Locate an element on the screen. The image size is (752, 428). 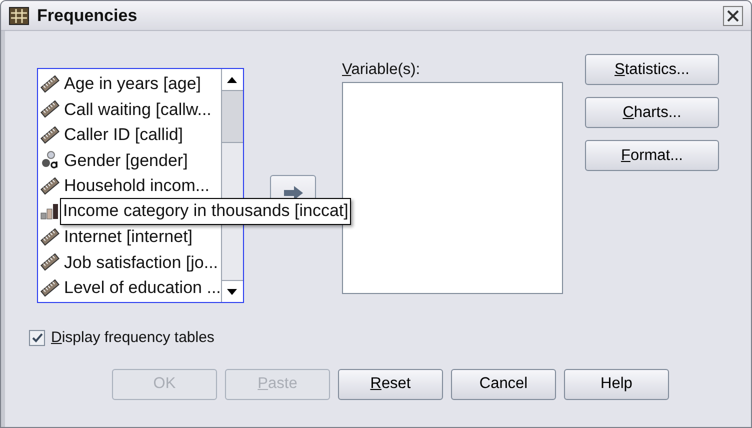
variable-name: Internet [internet] is located at coordinates (128, 237).